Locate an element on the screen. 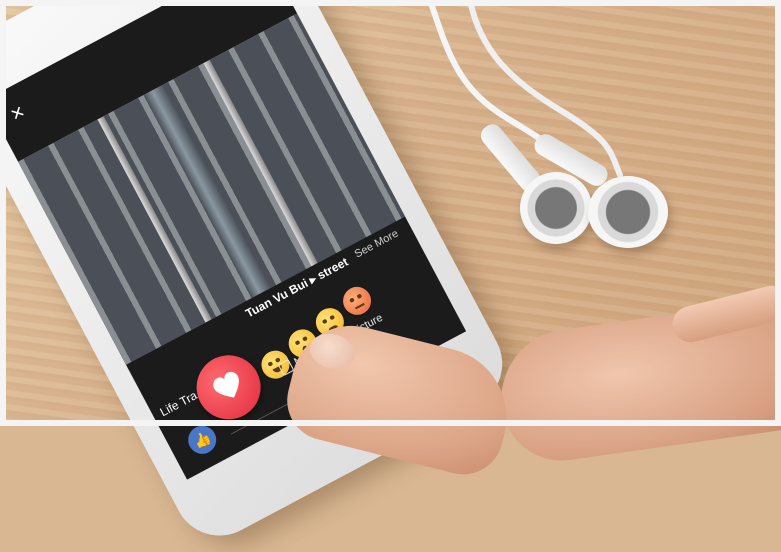 The image size is (781, 552). earbud-right is located at coordinates (628, 212).